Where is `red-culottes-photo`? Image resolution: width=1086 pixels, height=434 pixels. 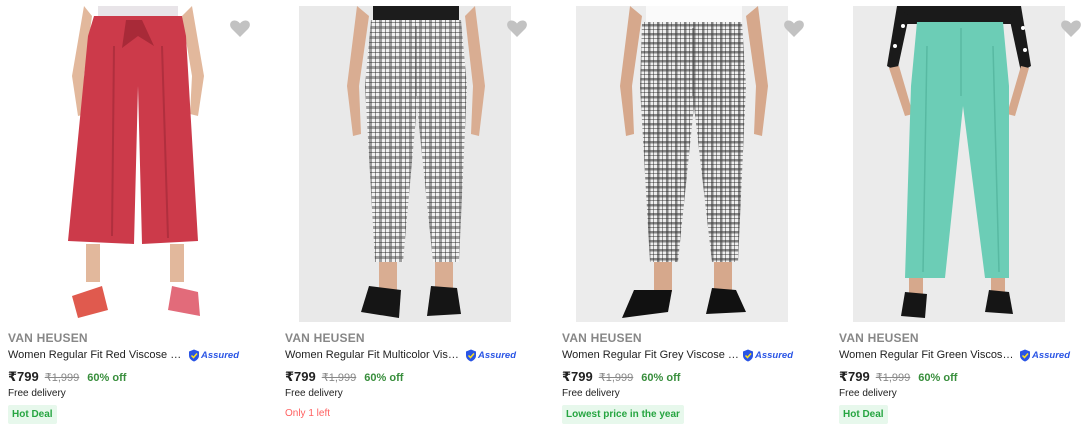 red-culottes-photo is located at coordinates (128, 164).